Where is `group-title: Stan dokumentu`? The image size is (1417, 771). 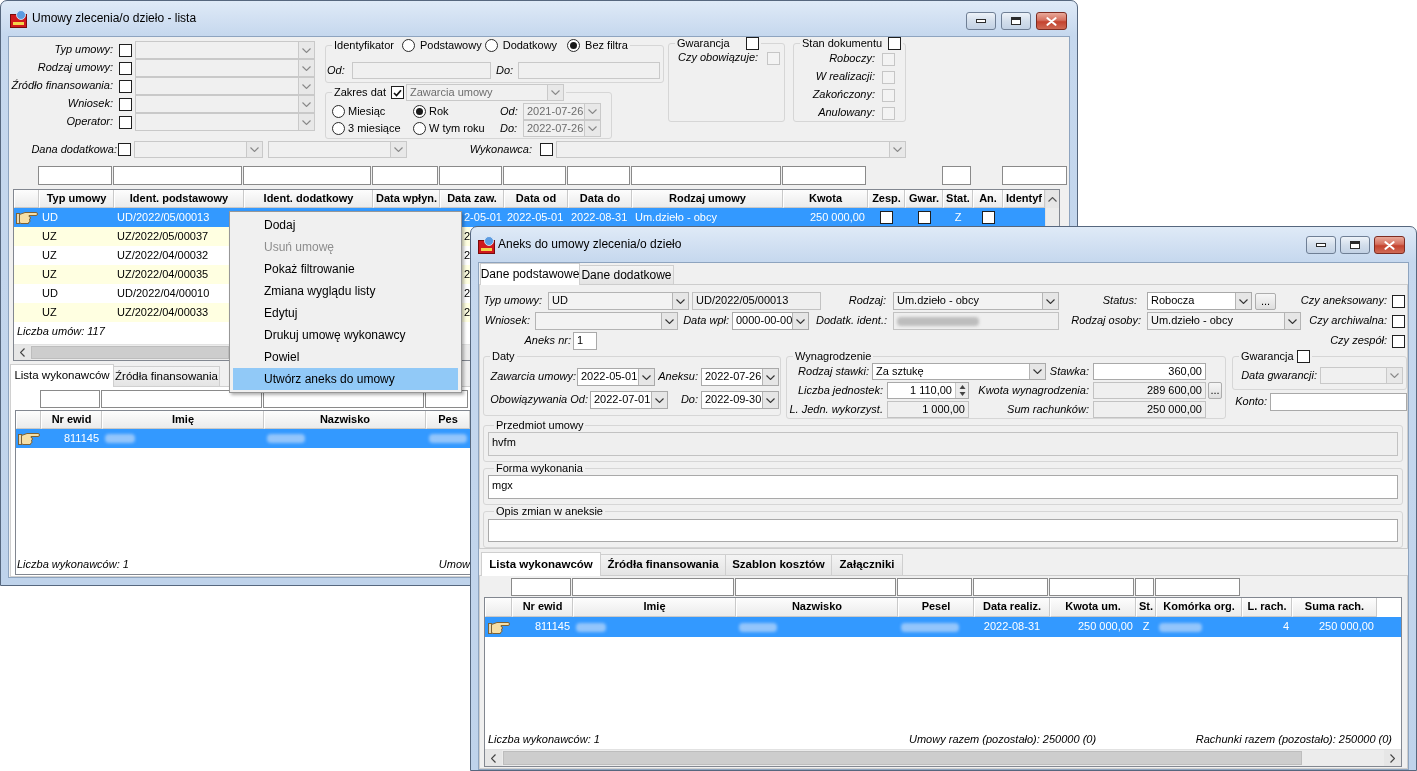 group-title: Stan dokumentu is located at coordinates (842, 43).